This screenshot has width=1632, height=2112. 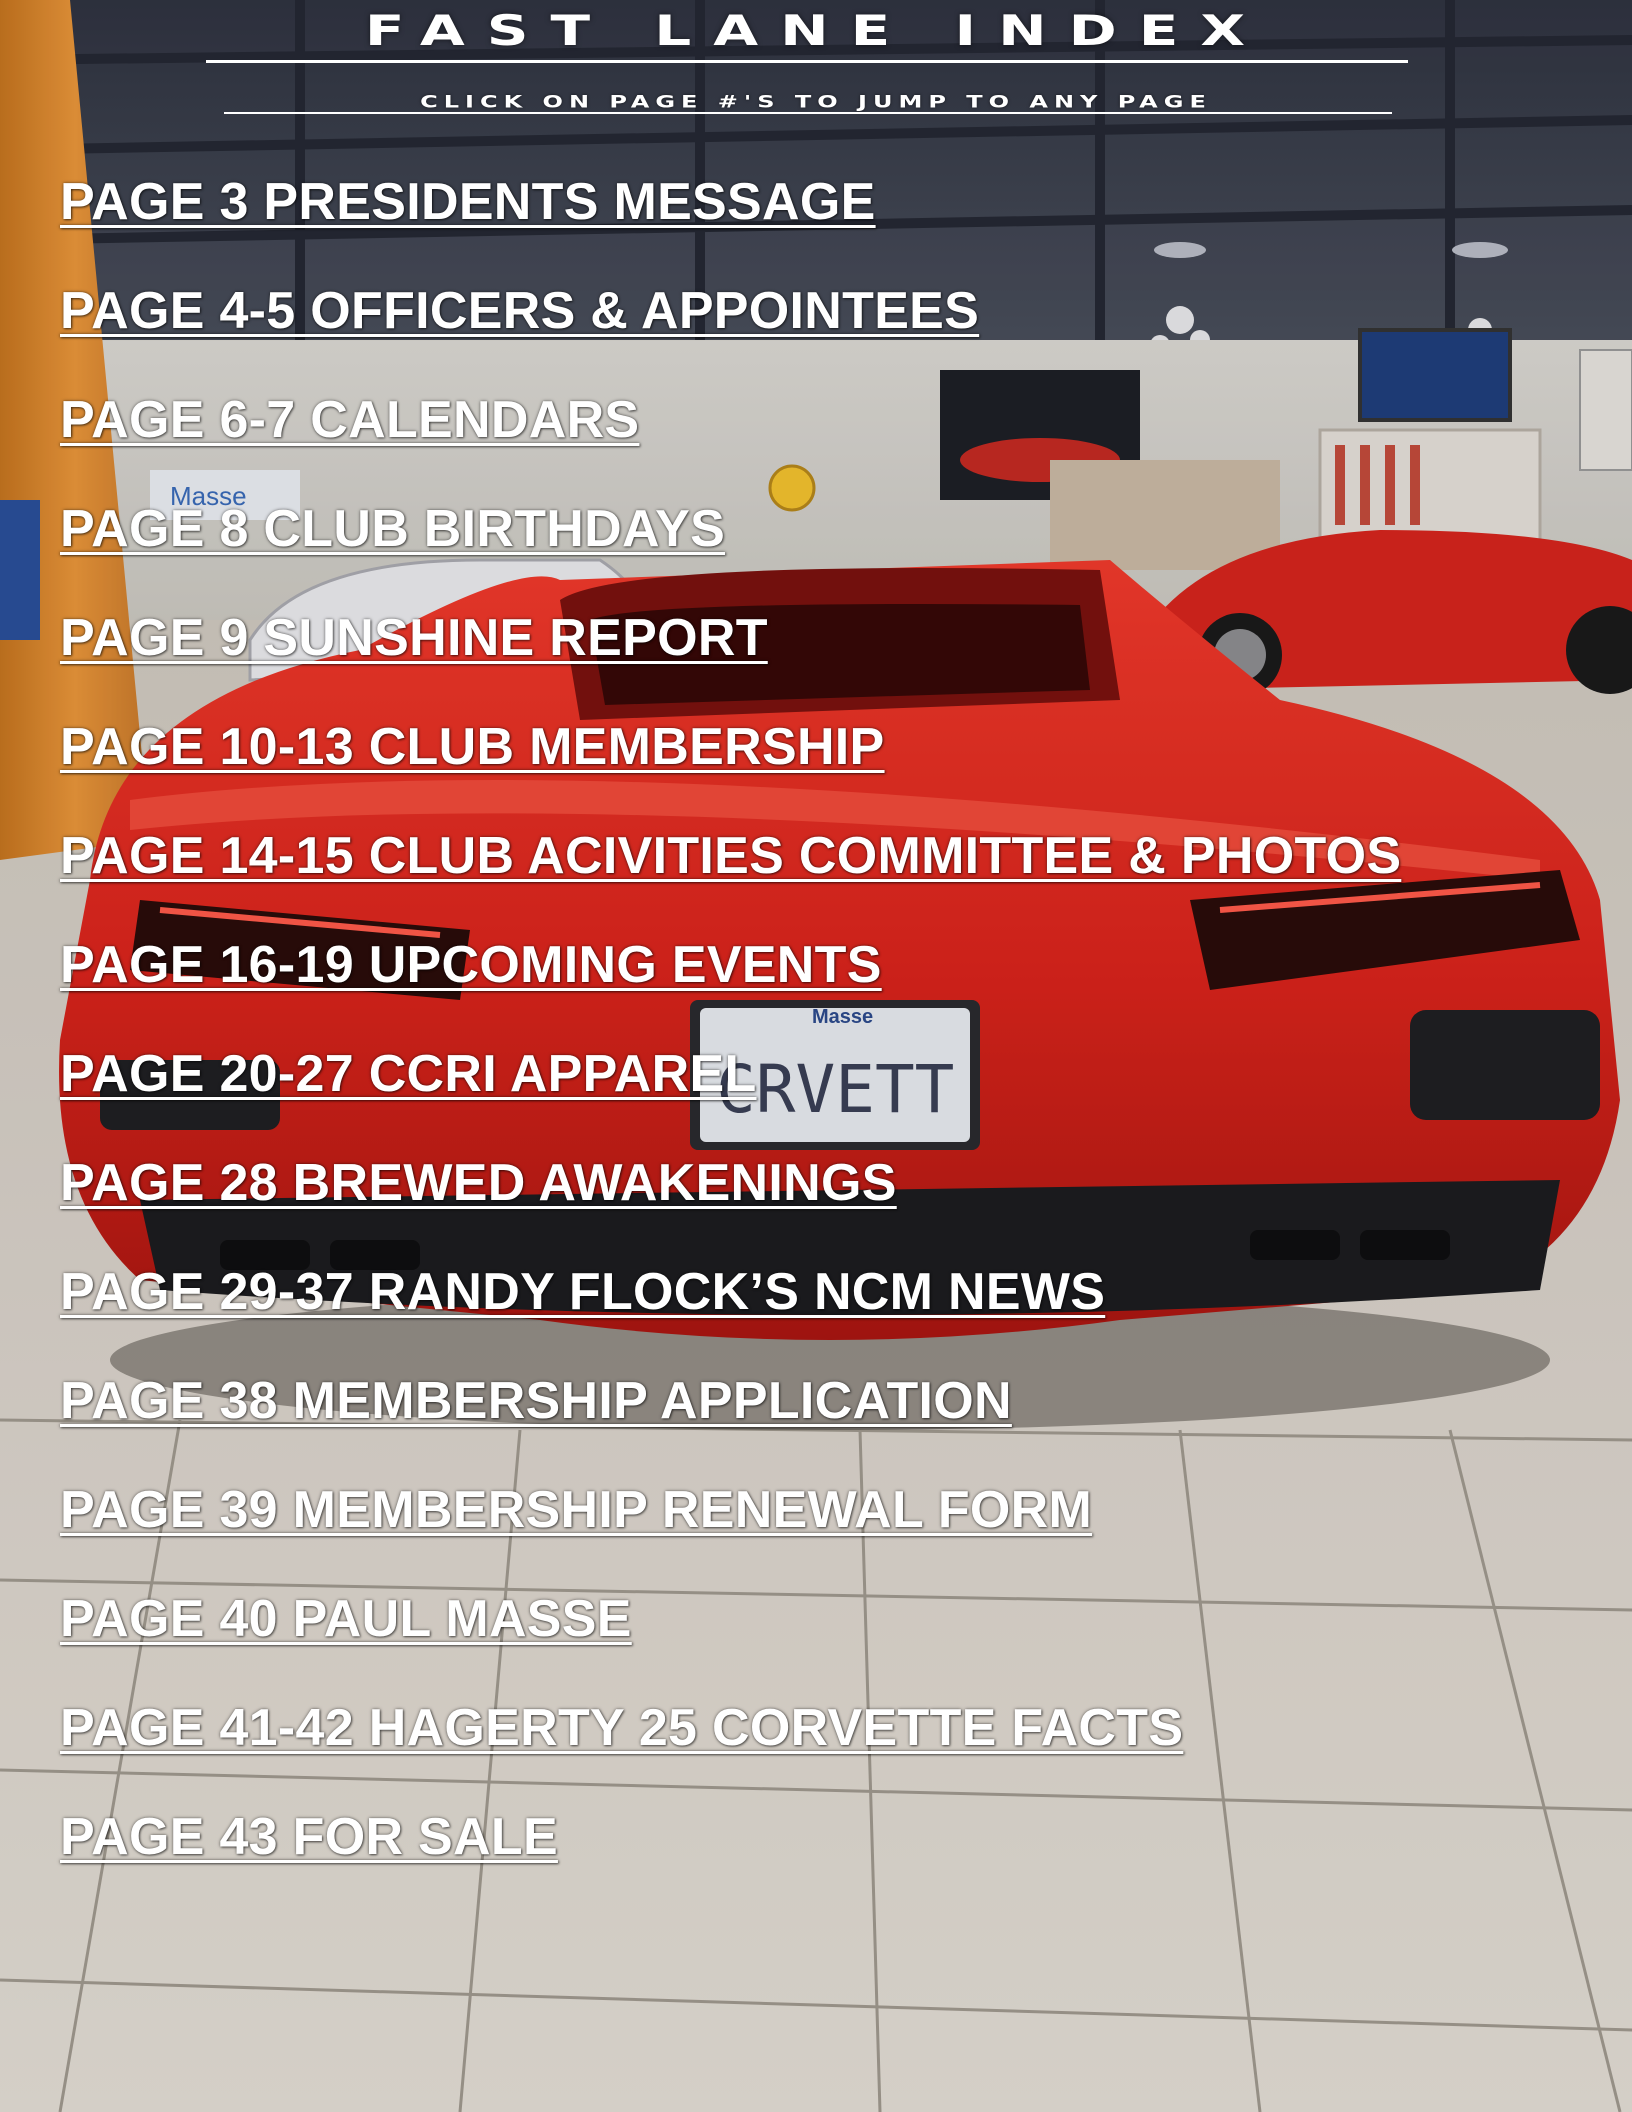 I want to click on page-title: FAST LANE INDEX, so click(x=816, y=30).